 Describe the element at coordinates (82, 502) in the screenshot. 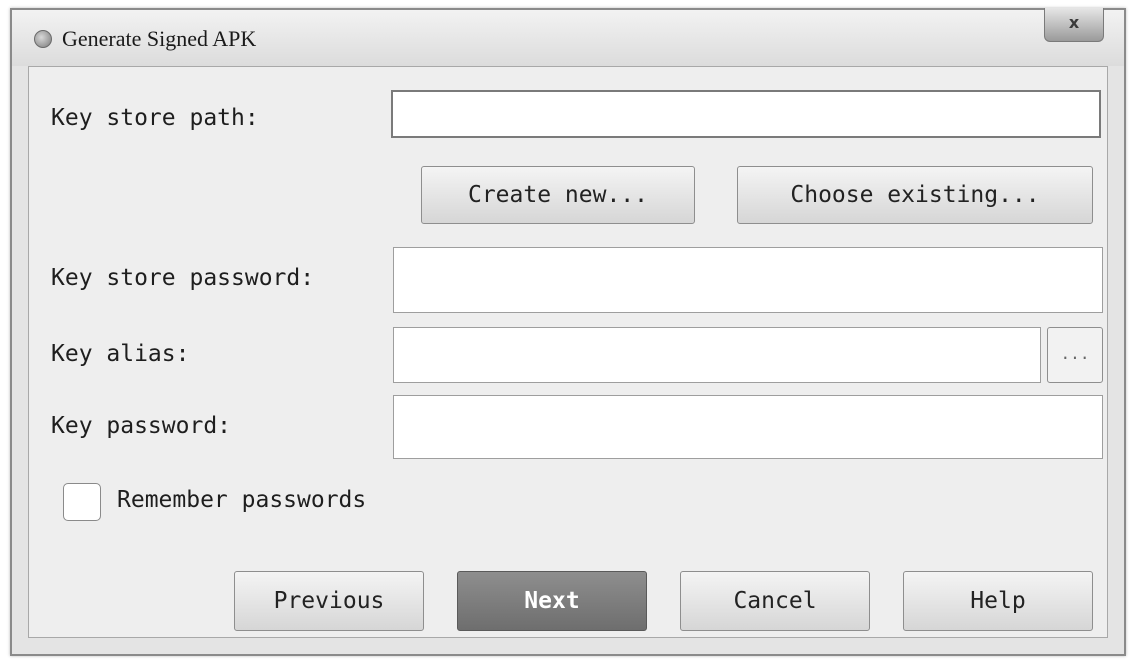

I see `remember-passwords-checkbox` at that location.